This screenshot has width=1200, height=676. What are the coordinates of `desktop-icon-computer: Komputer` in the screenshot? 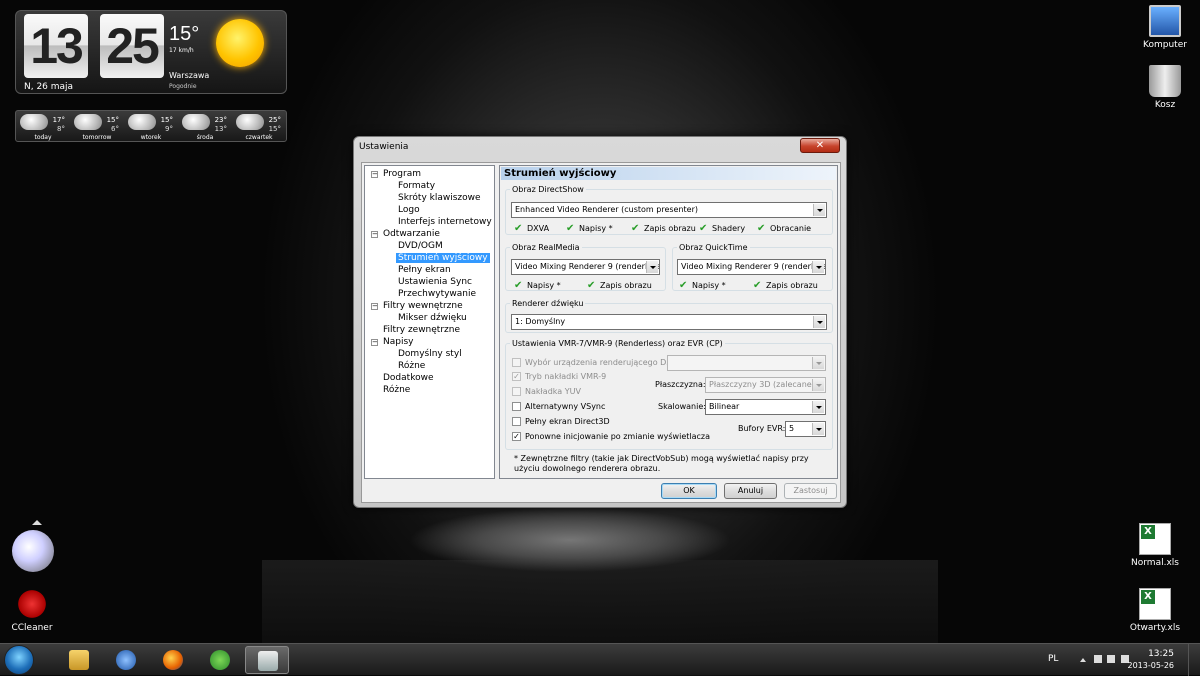 It's located at (1165, 27).